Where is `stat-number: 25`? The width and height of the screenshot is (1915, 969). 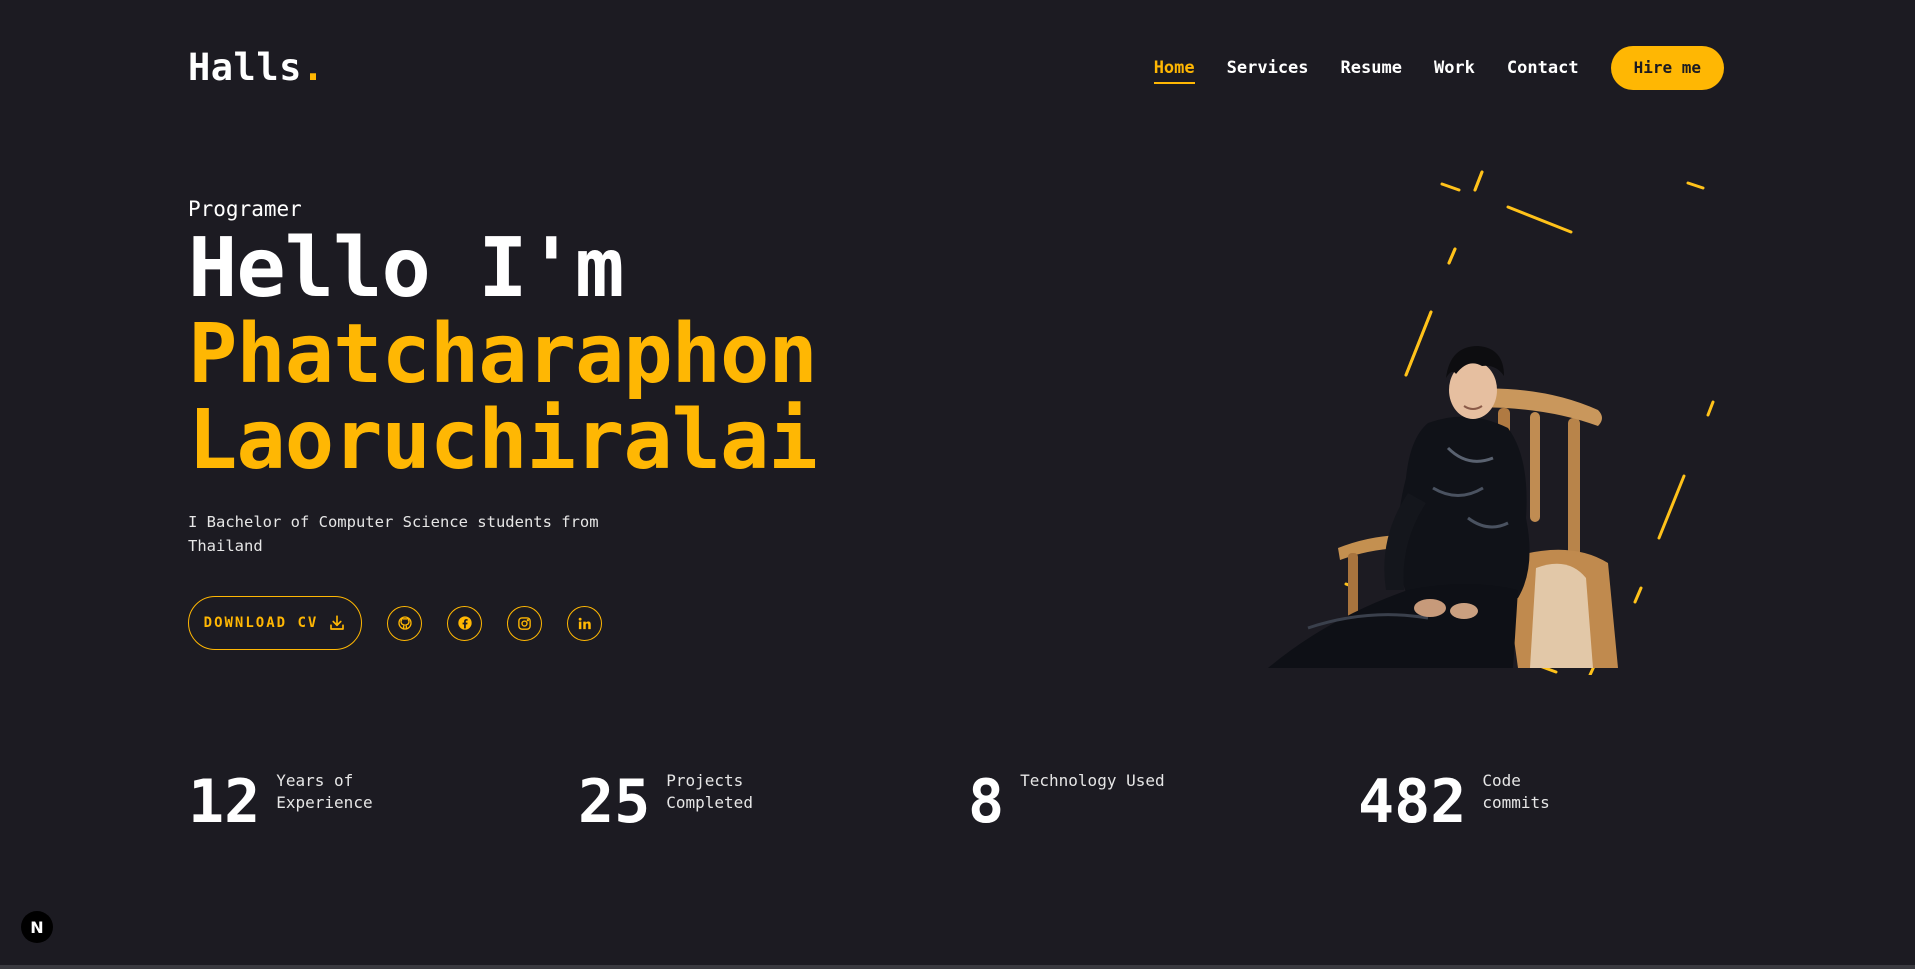 stat-number: 25 is located at coordinates (614, 802).